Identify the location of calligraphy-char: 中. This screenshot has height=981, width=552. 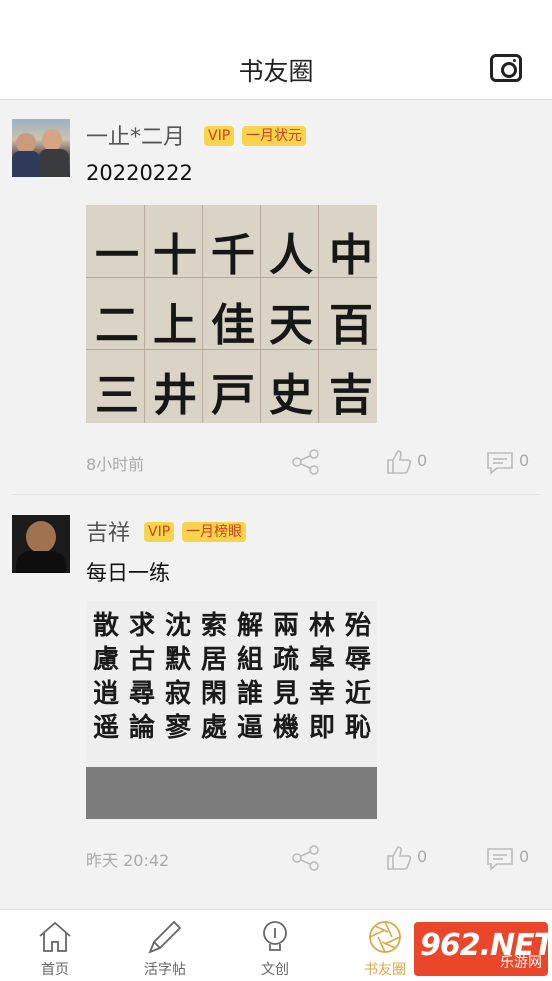
(351, 255).